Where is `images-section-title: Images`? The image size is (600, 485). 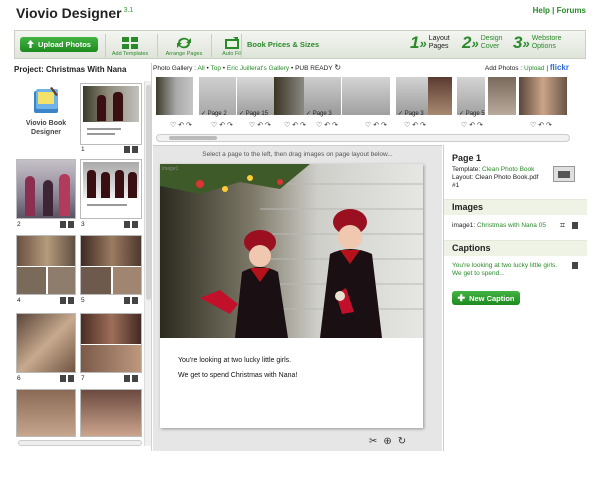
images-section-title: Images is located at coordinates (468, 207).